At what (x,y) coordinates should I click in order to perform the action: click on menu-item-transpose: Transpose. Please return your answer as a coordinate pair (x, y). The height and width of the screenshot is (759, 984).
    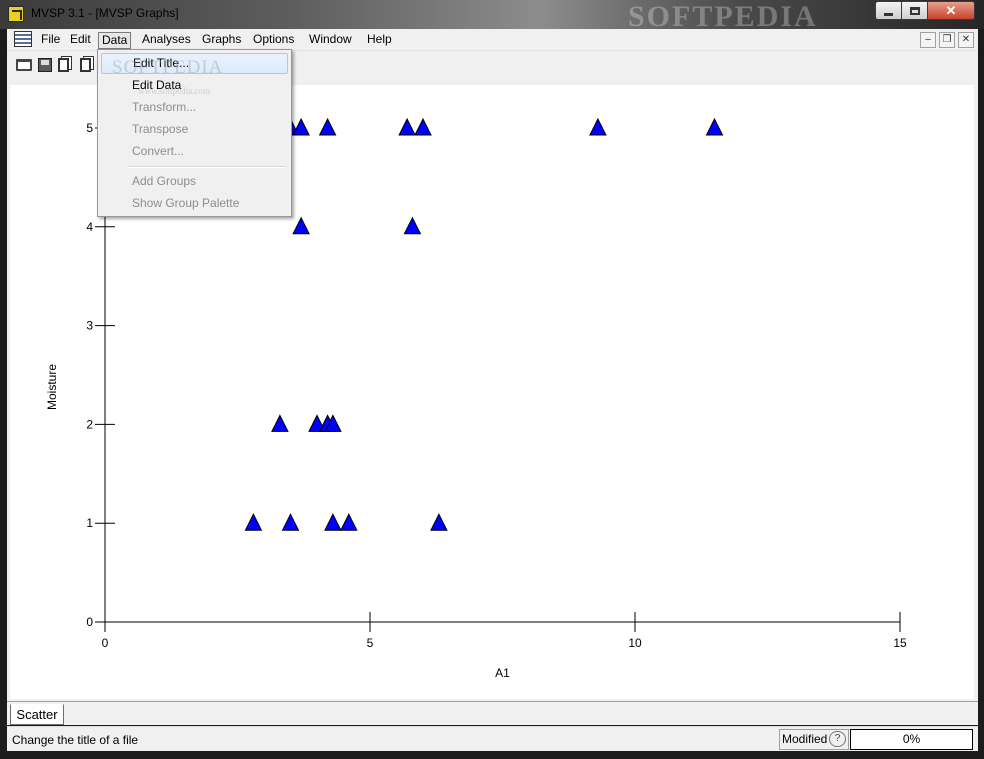
    Looking at the image, I should click on (194, 129).